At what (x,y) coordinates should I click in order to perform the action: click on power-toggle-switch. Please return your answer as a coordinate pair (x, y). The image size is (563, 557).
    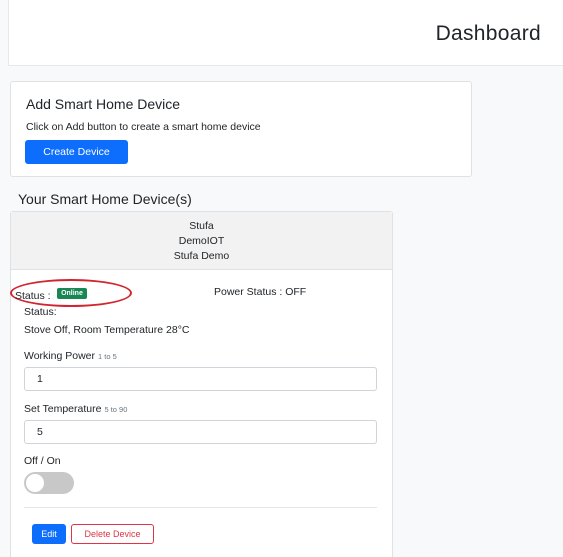
    Looking at the image, I should click on (49, 483).